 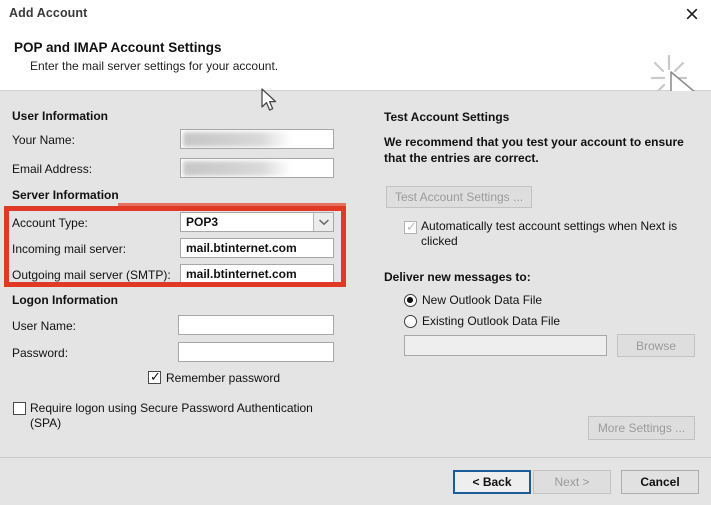 I want to click on page-title: POP and IMAP Account Settings, so click(x=118, y=47).